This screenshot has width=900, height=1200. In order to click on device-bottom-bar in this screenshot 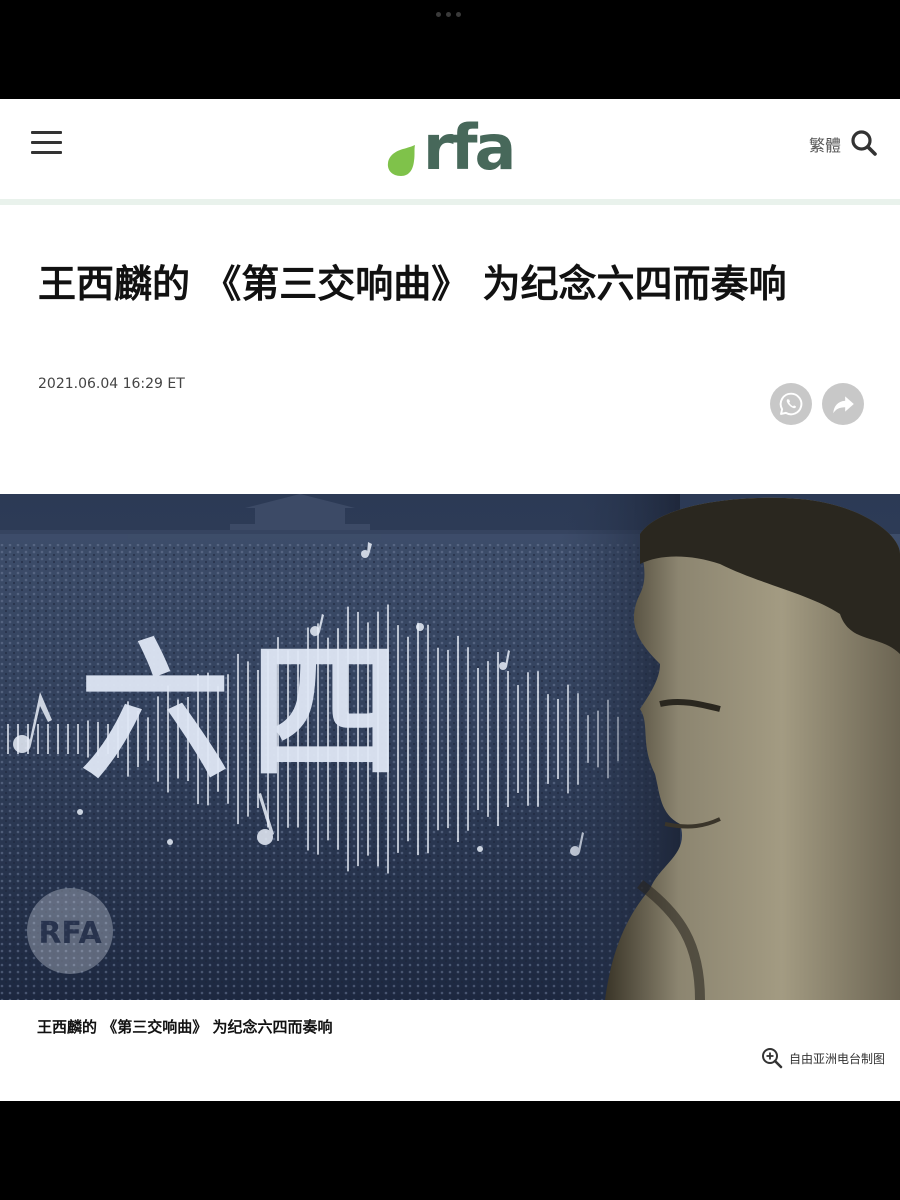, I will do `click(450, 1150)`.